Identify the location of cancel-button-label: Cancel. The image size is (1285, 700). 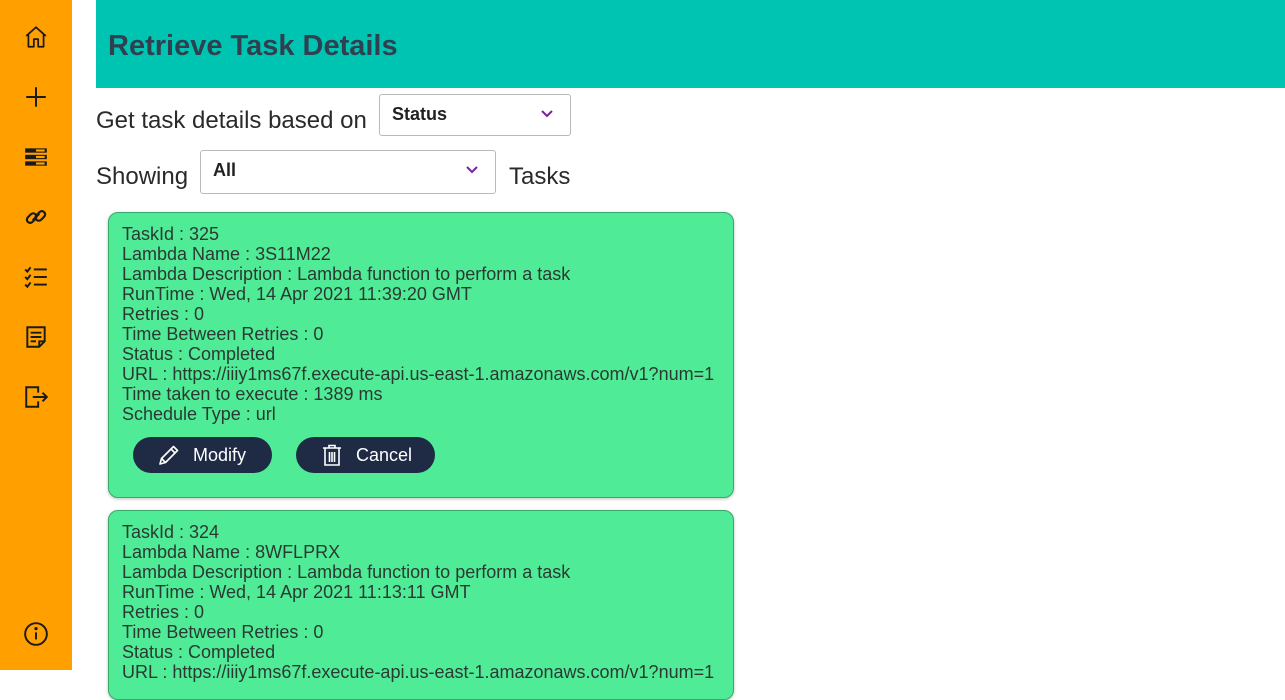
(384, 454).